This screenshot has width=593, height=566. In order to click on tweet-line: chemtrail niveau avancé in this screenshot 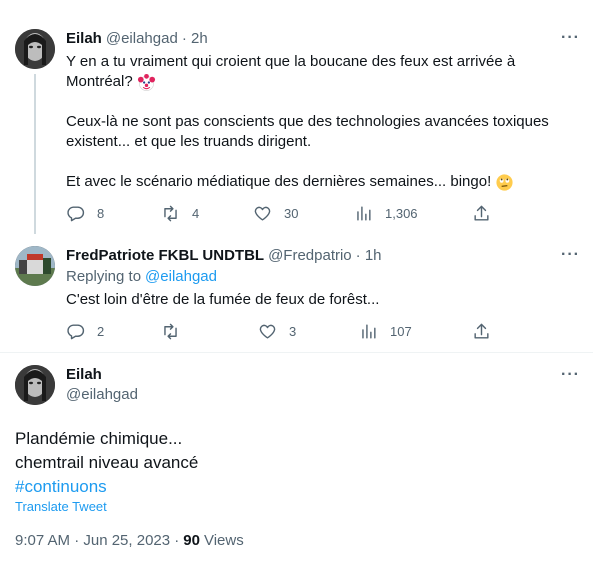, I will do `click(107, 462)`.